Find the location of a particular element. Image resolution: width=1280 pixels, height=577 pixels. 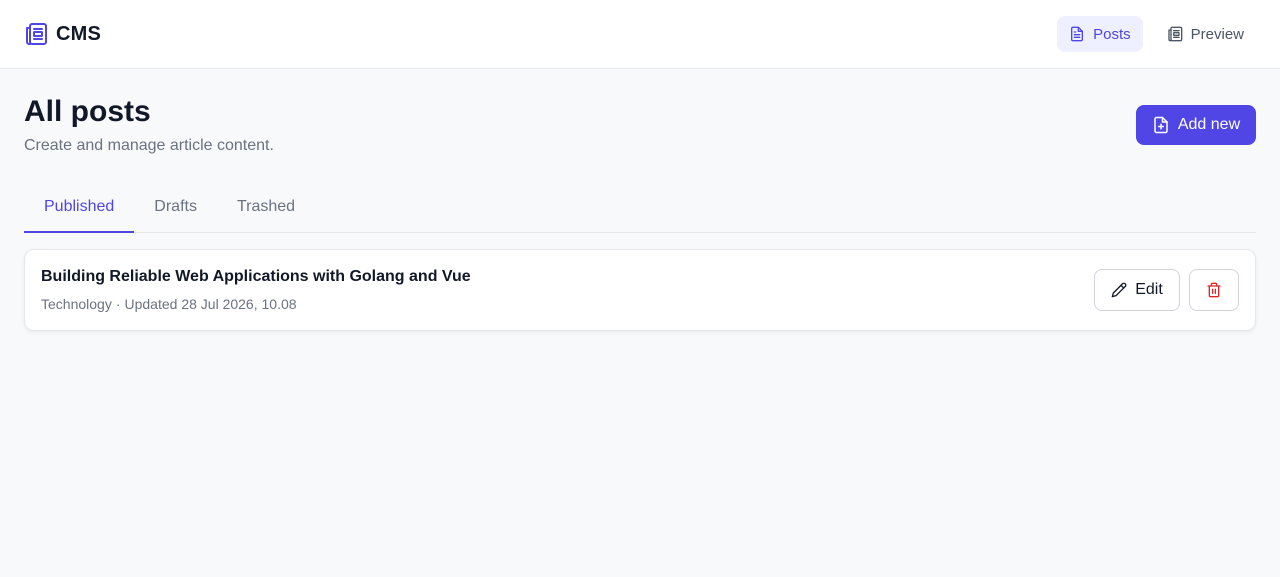

edit-label: Edit is located at coordinates (1149, 289).